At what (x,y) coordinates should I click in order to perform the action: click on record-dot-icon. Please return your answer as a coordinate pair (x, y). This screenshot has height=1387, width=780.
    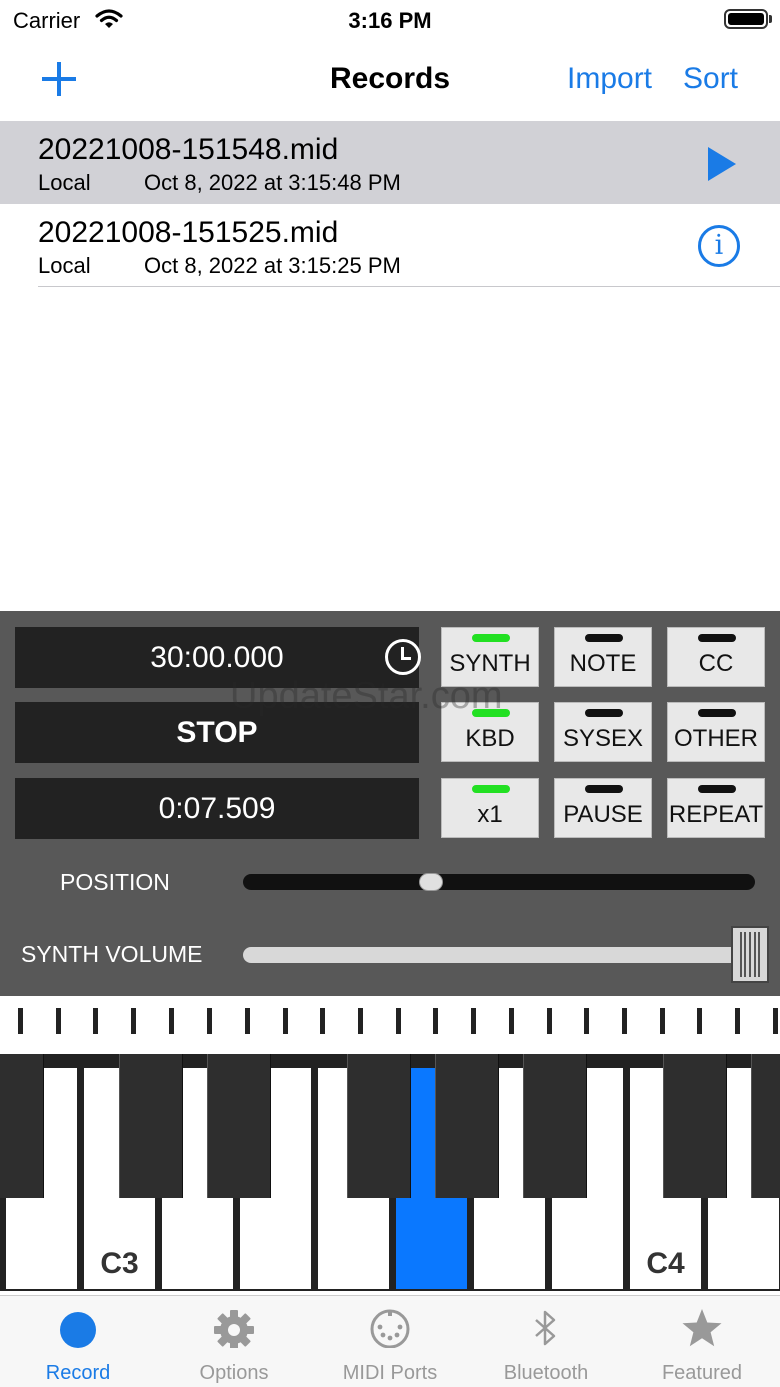
    Looking at the image, I should click on (78, 1330).